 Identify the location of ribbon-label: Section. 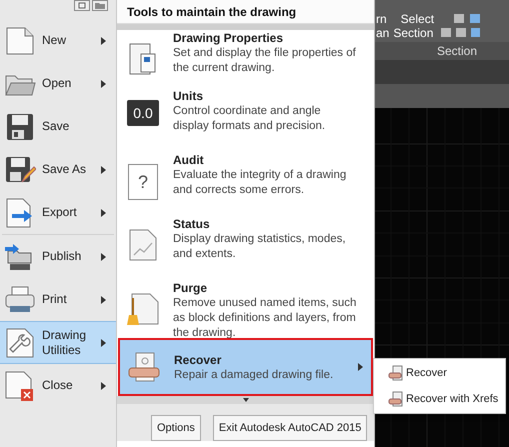
(413, 33).